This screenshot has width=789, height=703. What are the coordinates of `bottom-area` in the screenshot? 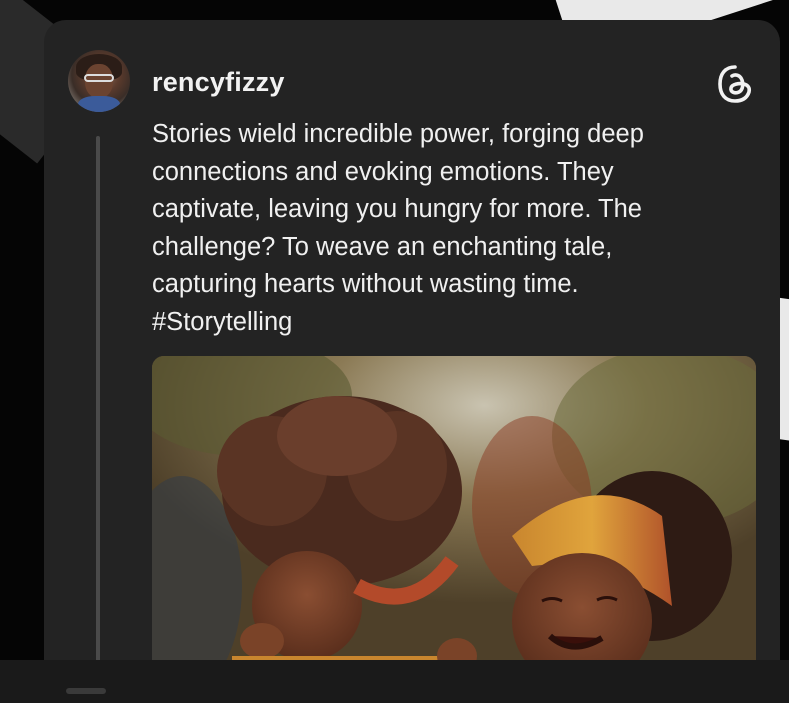 It's located at (394, 681).